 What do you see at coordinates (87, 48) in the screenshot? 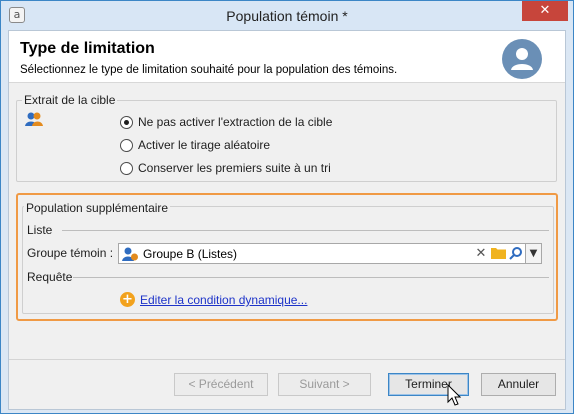
I see `page-title: Type de limitation` at bounding box center [87, 48].